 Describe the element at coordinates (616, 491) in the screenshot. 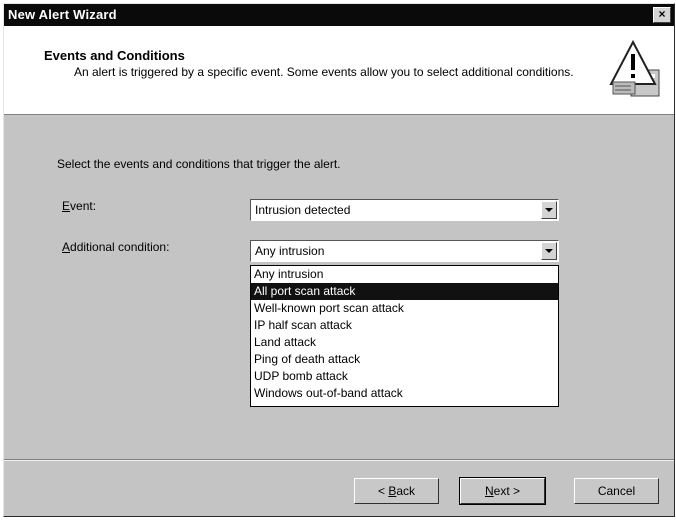

I see `cancel-button: Cancel` at that location.